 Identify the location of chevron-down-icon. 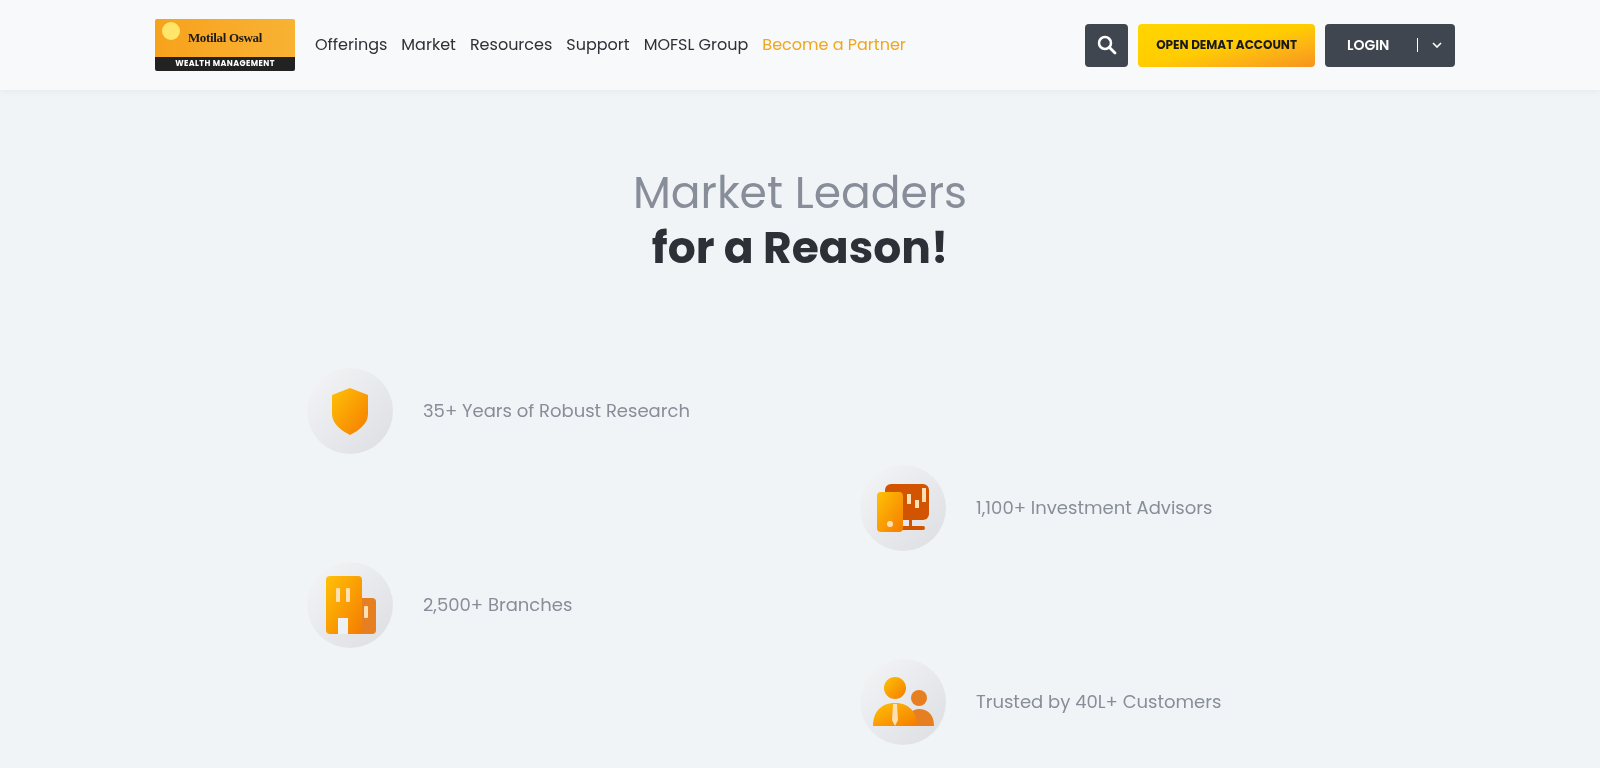
(1437, 45).